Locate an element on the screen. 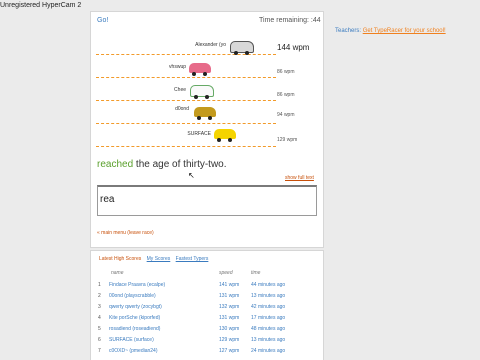 Image resolution: width=480 pixels, height=360 pixels. teachers-label: Teachers: is located at coordinates (348, 31).